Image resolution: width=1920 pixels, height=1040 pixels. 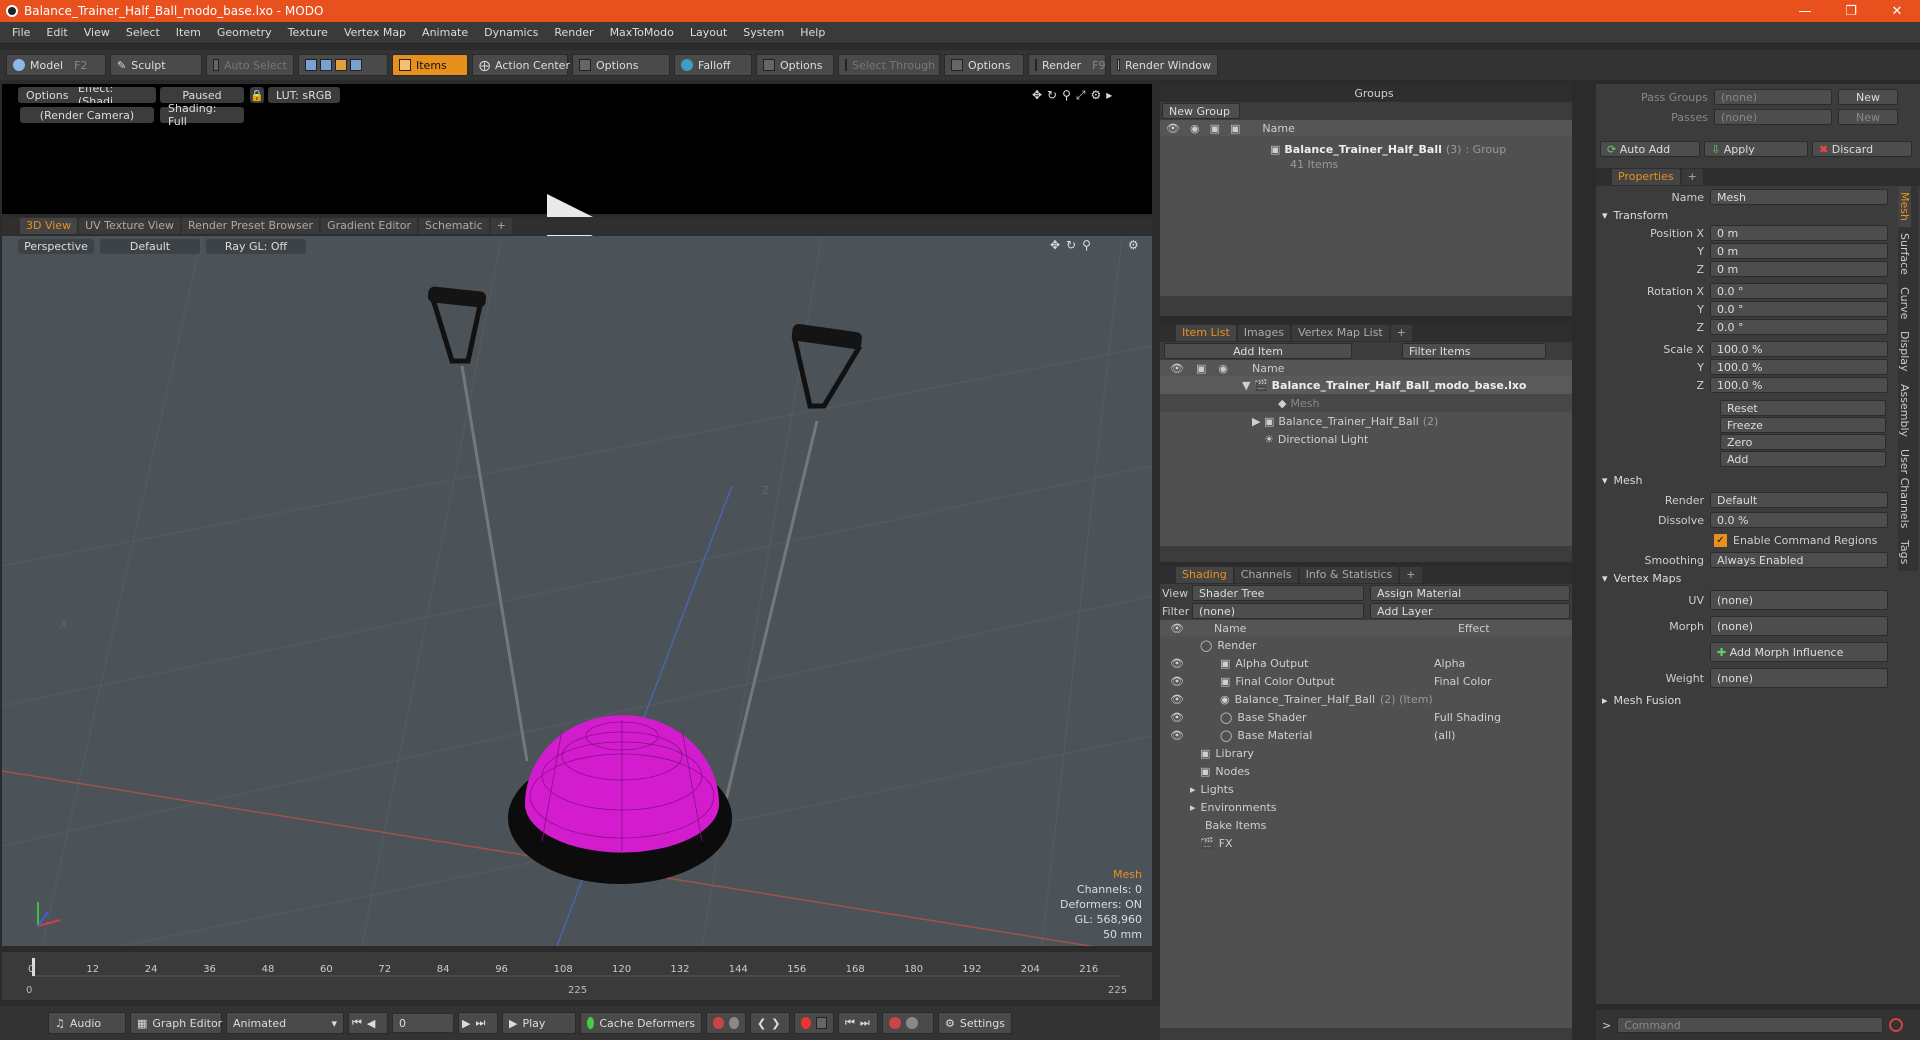 I want to click on auto-key-icon, so click(x=821, y=1023).